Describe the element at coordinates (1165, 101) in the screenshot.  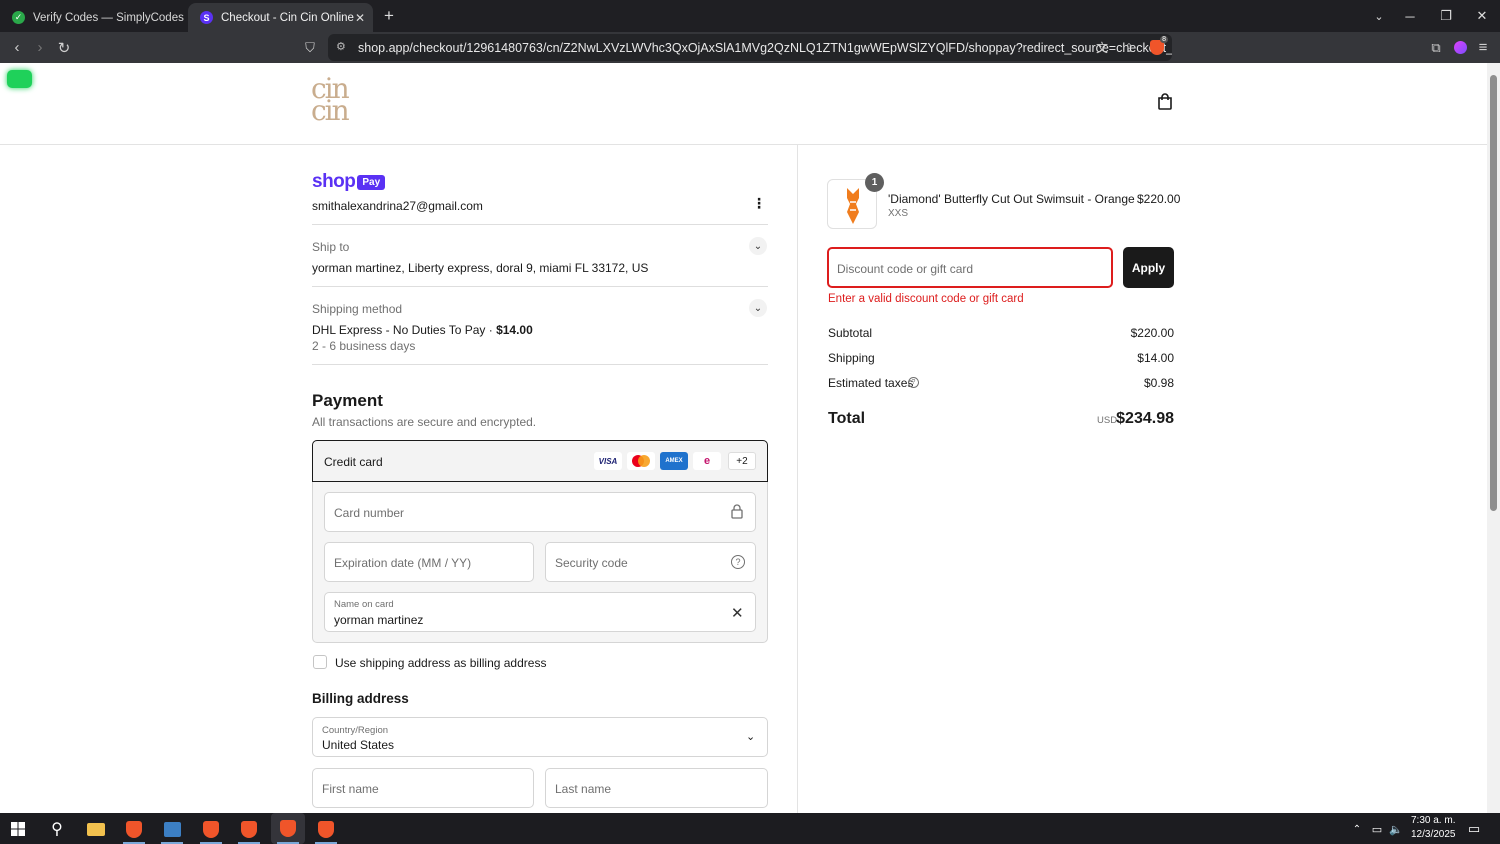
I see `shopping-bag-icon` at that location.